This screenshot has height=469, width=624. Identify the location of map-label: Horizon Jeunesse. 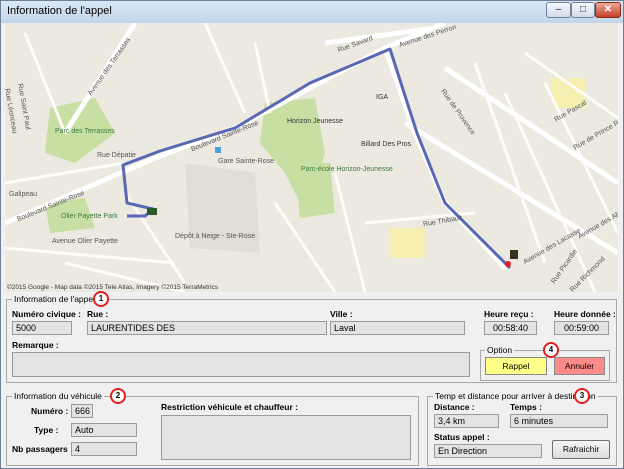
(315, 121).